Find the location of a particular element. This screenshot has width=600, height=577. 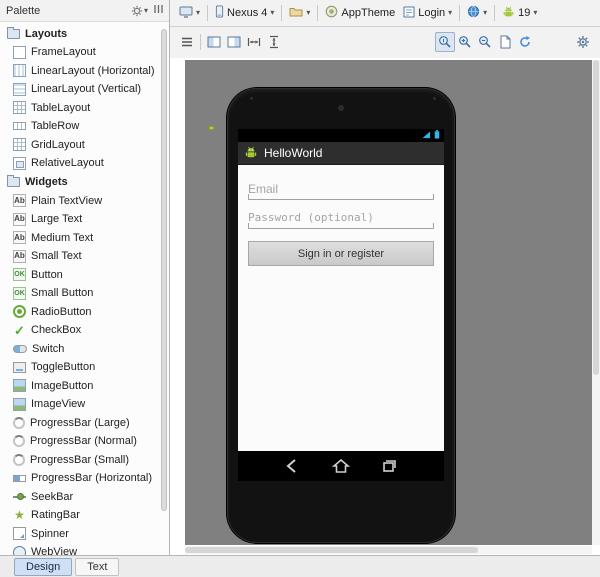

palette-item-label: TableRow is located at coordinates (55, 126).